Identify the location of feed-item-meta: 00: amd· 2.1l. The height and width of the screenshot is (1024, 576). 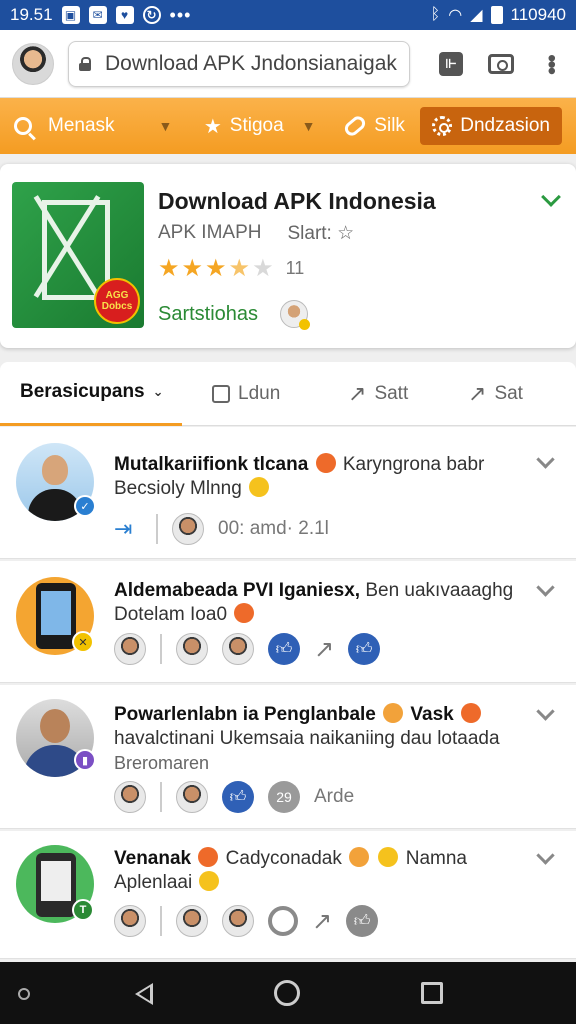
(273, 528).